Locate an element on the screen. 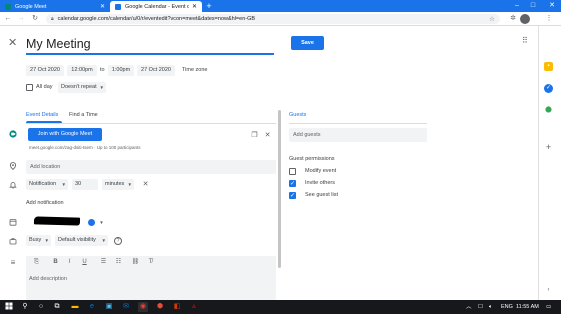 The image size is (561, 314). remove-meet-icon: ✕ is located at coordinates (267, 135).